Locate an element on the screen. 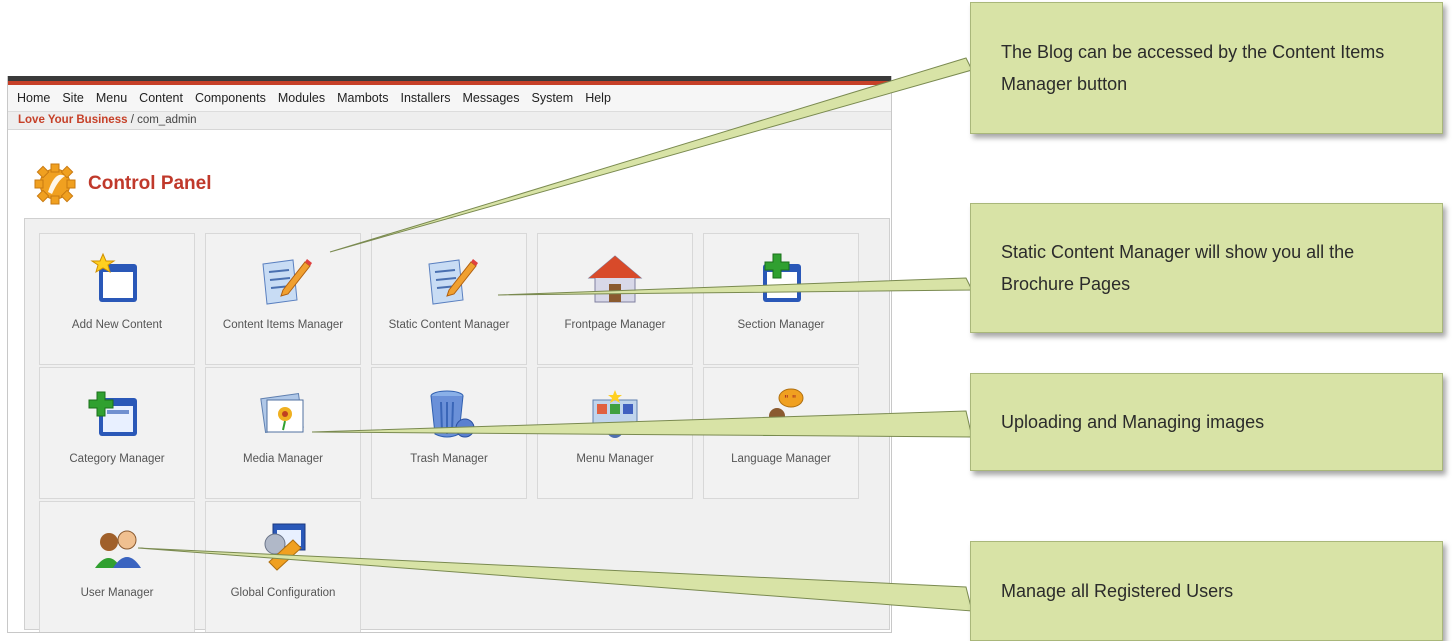  callout-users: Manage all Registered Users is located at coordinates (1206, 591).